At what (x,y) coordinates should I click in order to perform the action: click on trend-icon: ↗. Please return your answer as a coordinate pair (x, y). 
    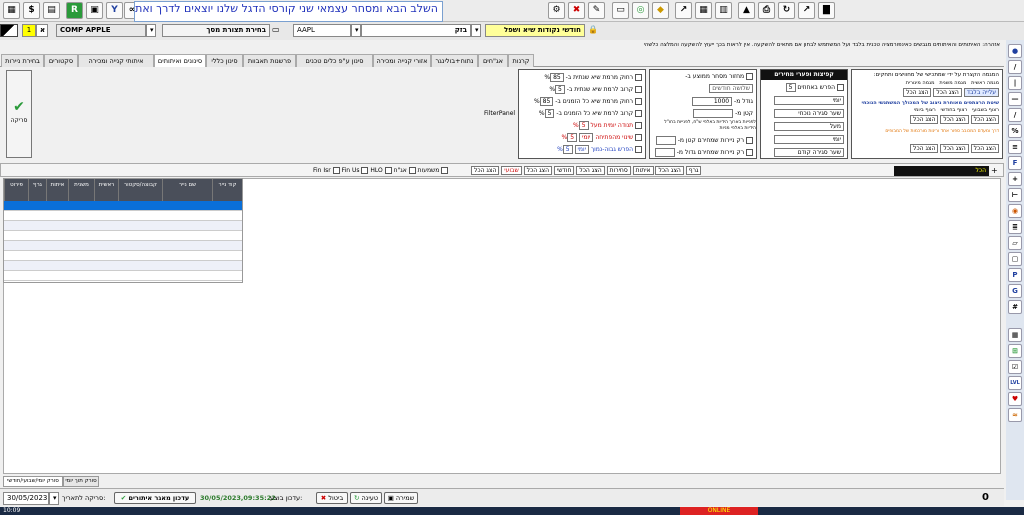
    Looking at the image, I should click on (806, 10).